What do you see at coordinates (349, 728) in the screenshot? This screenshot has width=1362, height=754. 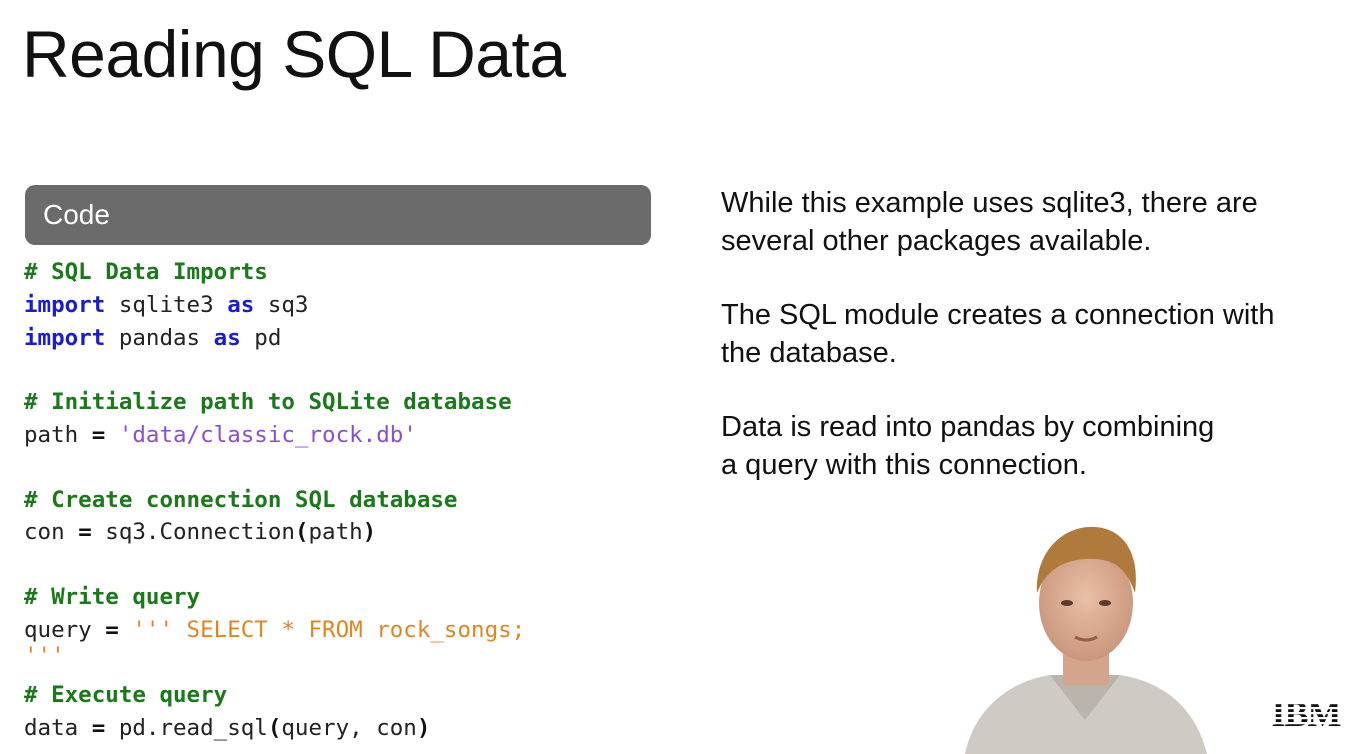 I see `code-text: query, con` at bounding box center [349, 728].